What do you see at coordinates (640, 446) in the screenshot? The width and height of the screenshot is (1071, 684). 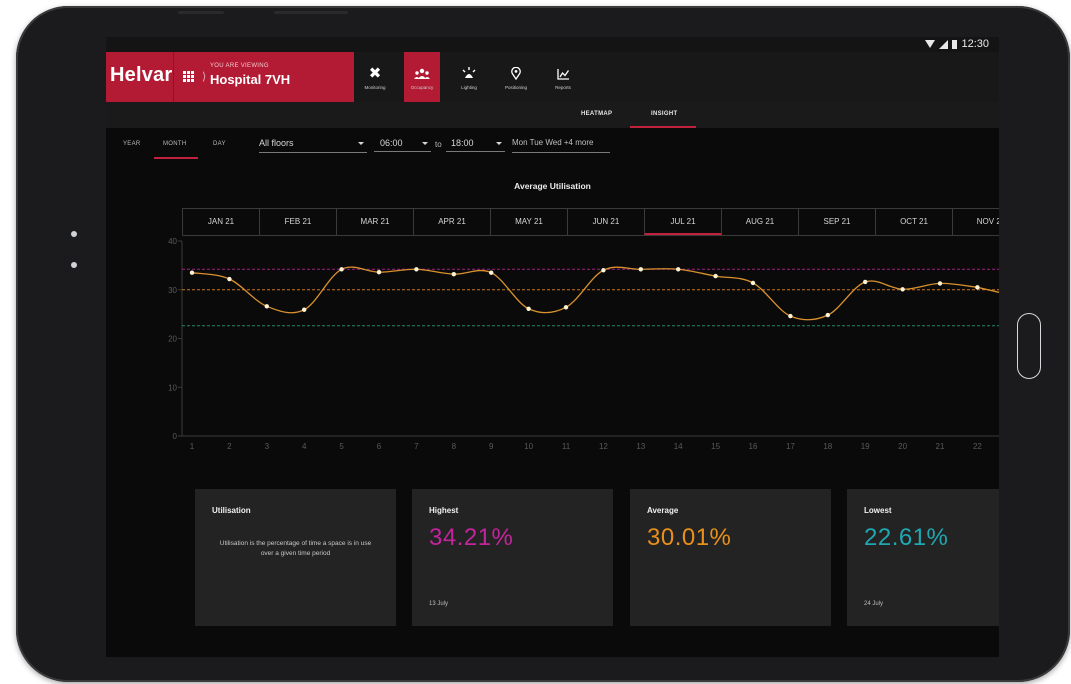 I see `x-tick-label: 13` at bounding box center [640, 446].